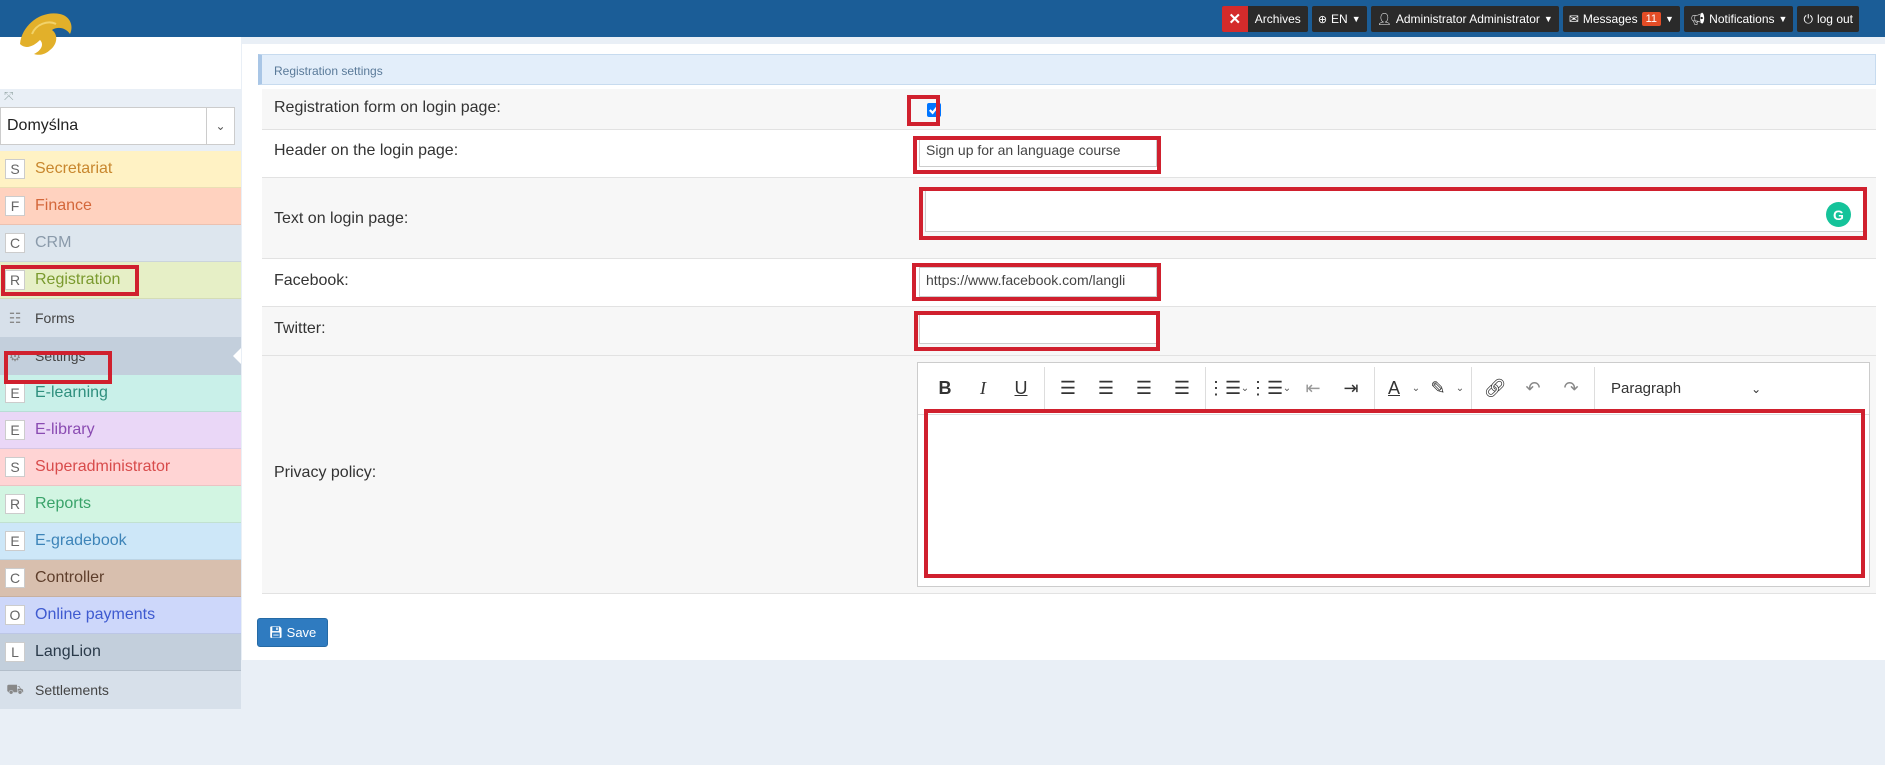 This screenshot has width=1885, height=765. Describe the element at coordinates (1571, 389) in the screenshot. I see `redo-icon: ↷` at that location.